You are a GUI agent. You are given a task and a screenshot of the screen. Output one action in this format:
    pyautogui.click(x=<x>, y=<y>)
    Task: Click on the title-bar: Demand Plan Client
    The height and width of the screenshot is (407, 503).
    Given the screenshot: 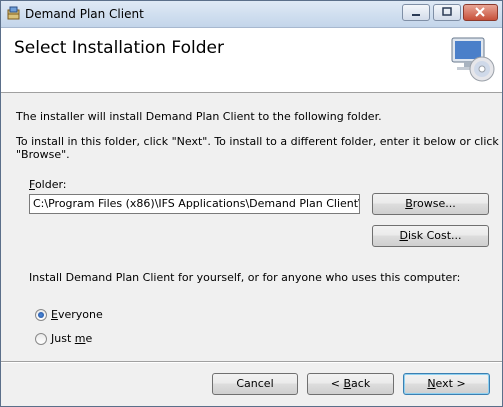 What is the action you would take?
    pyautogui.click(x=251, y=14)
    